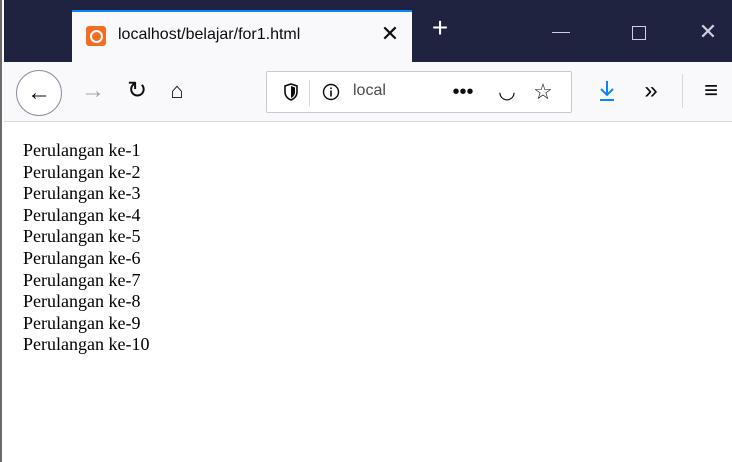 Image resolution: width=732 pixels, height=462 pixels. I want to click on tab-close-icon: ✕, so click(390, 34).